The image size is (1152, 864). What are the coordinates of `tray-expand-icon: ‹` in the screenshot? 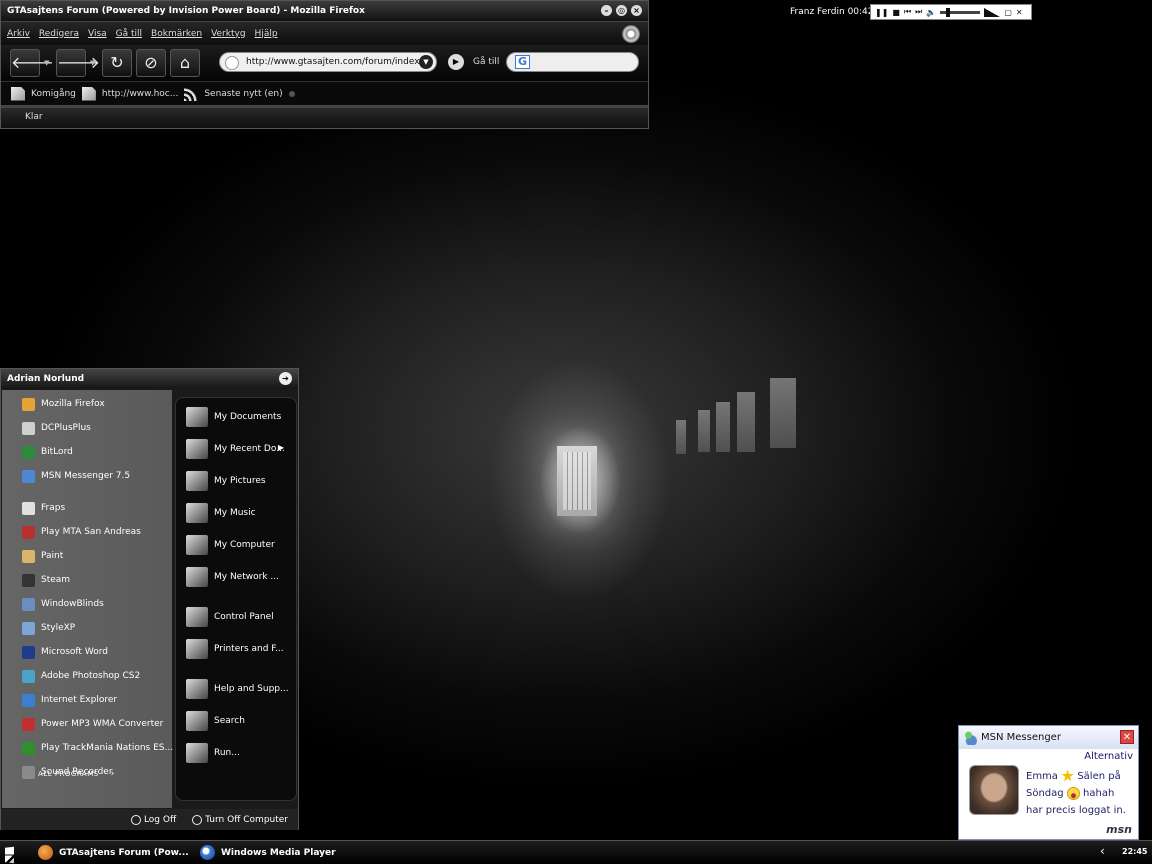 It's located at (1102, 851).